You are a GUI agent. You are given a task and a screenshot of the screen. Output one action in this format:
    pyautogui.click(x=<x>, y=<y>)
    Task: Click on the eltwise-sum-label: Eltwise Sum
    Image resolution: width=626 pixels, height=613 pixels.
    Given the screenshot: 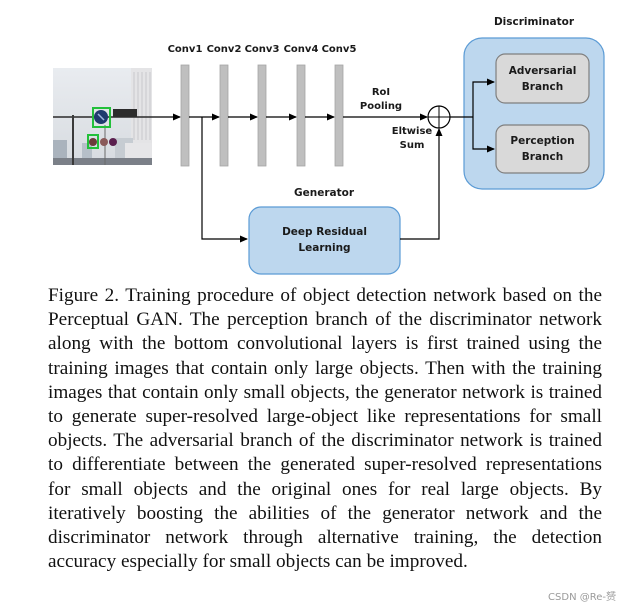 What is the action you would take?
    pyautogui.click(x=412, y=139)
    